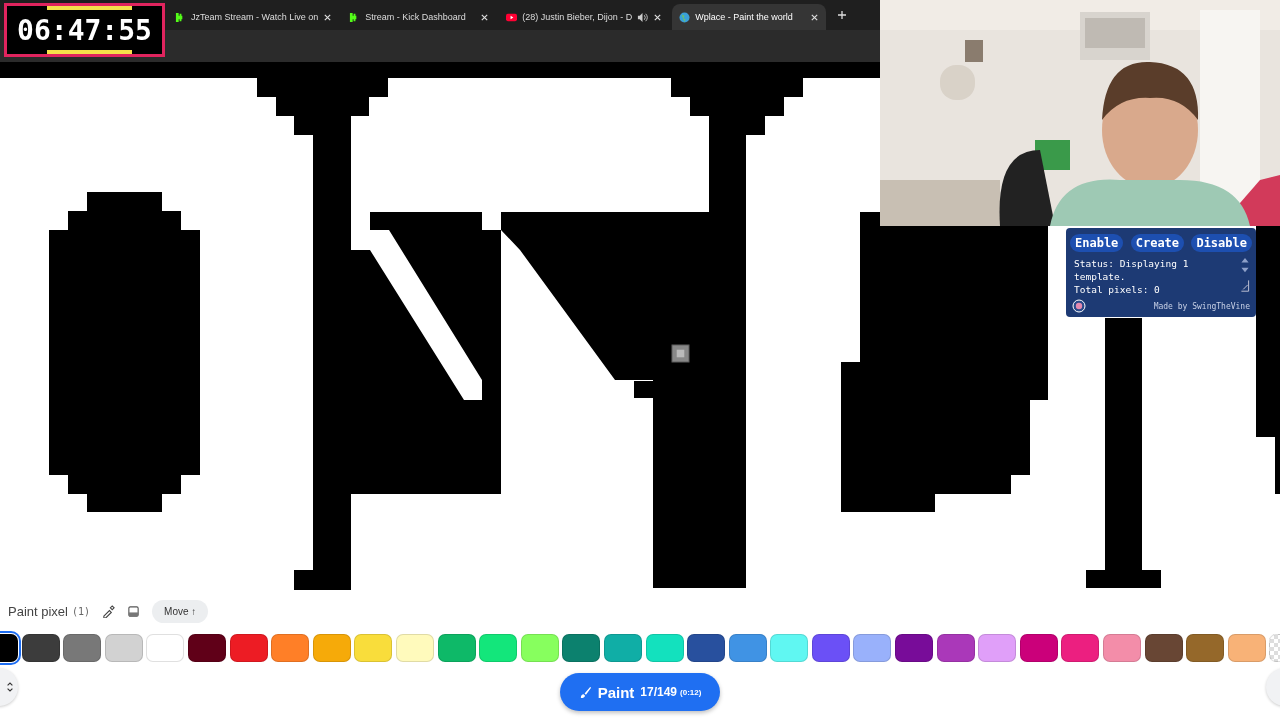 The height and width of the screenshot is (720, 1280). Describe the element at coordinates (585, 692) in the screenshot. I see `brush-icon` at that location.